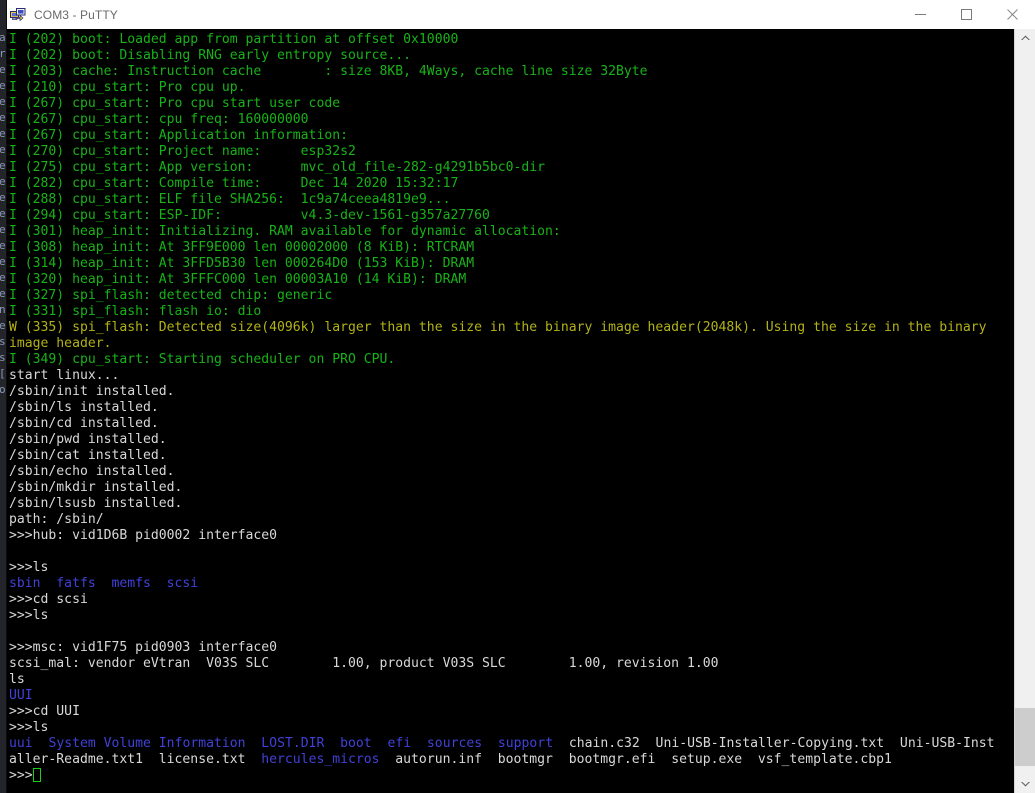 The height and width of the screenshot is (793, 1035). Describe the element at coordinates (511, 120) in the screenshot. I see `terminal-line: I (267) cpu_start: cpu freq: 160000000` at that location.